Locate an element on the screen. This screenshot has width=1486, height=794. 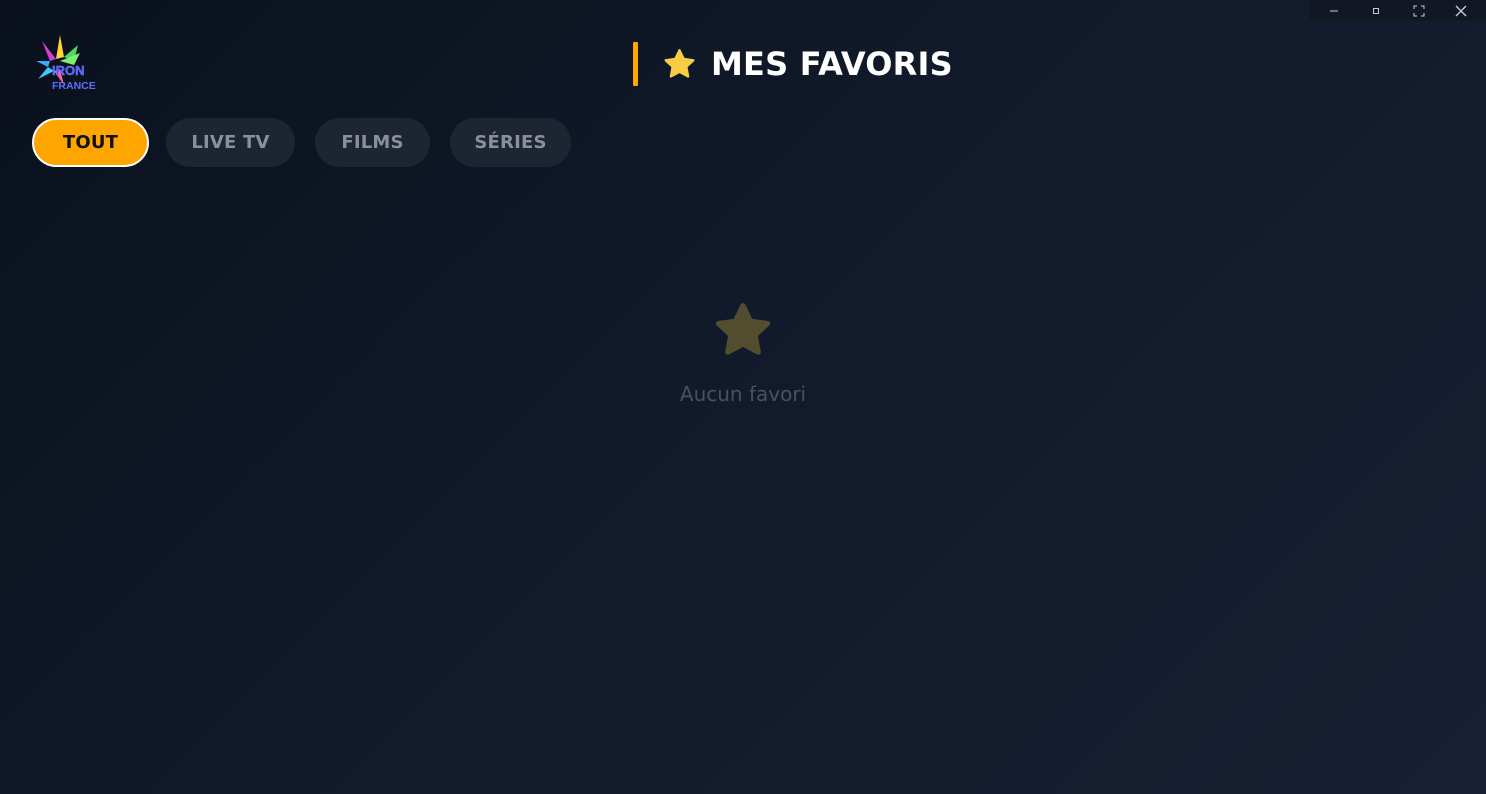
svg-text: IRON is located at coordinates (68, 70).